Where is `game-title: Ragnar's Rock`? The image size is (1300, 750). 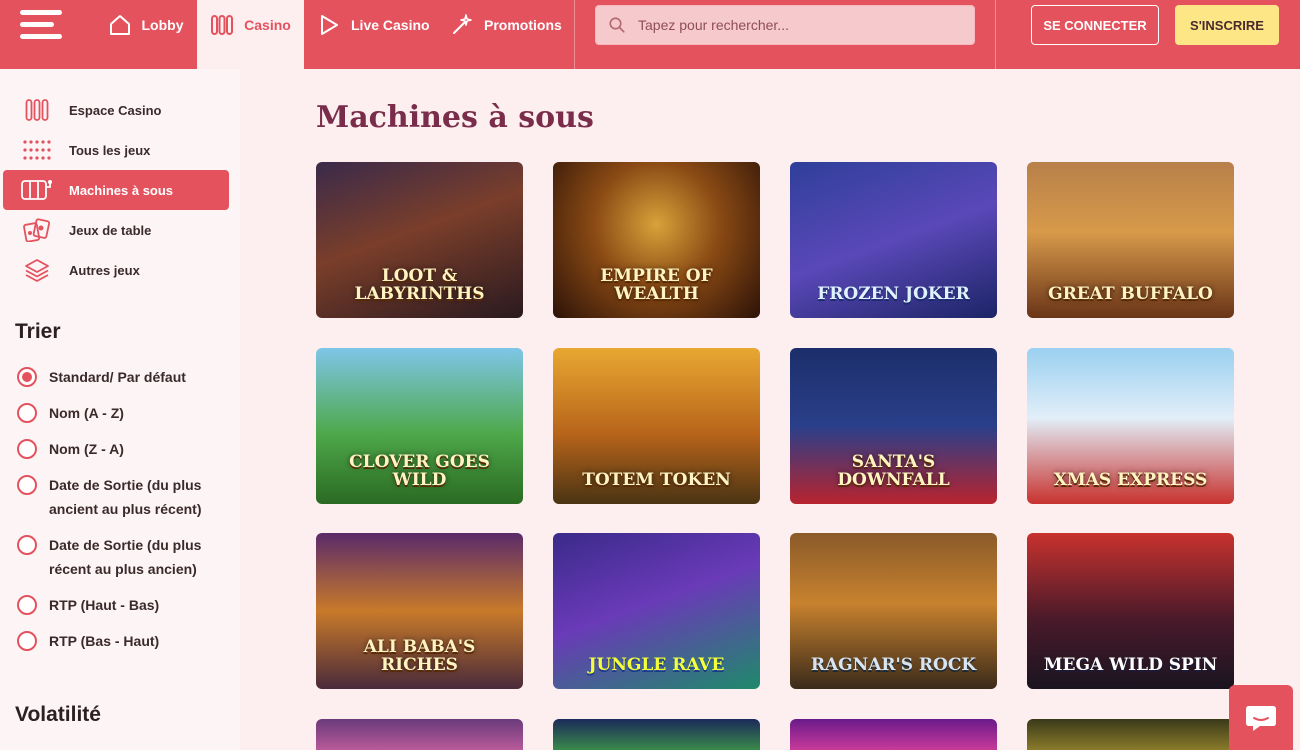 game-title: Ragnar's Rock is located at coordinates (893, 665).